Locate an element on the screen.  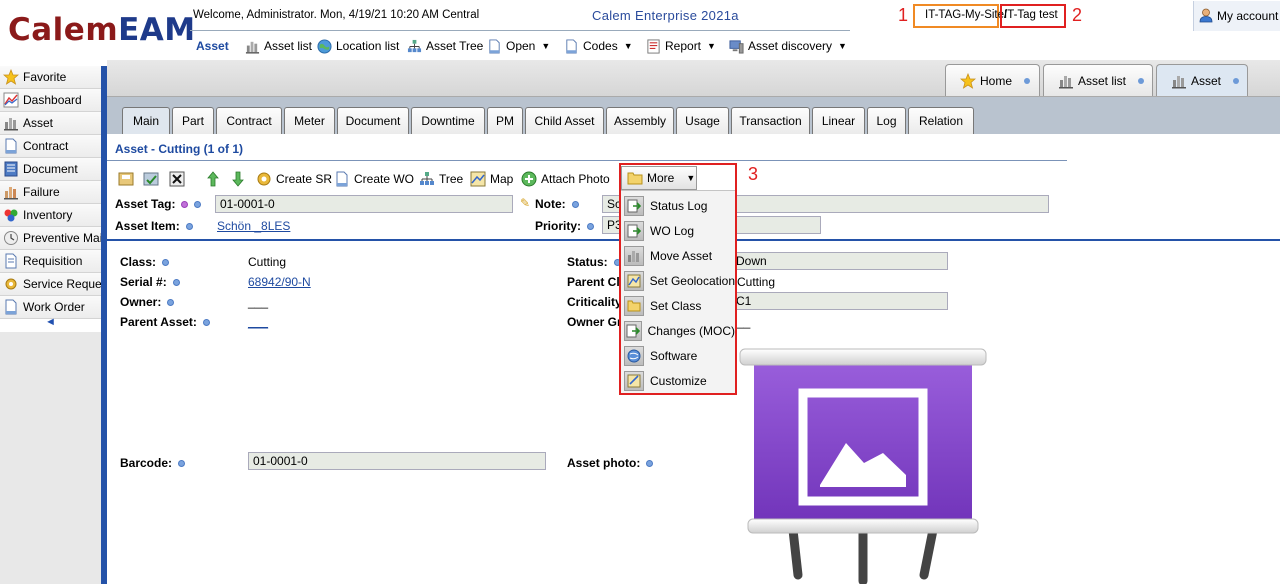
tab-asset-list: Asset list is located at coordinates (1098, 80).